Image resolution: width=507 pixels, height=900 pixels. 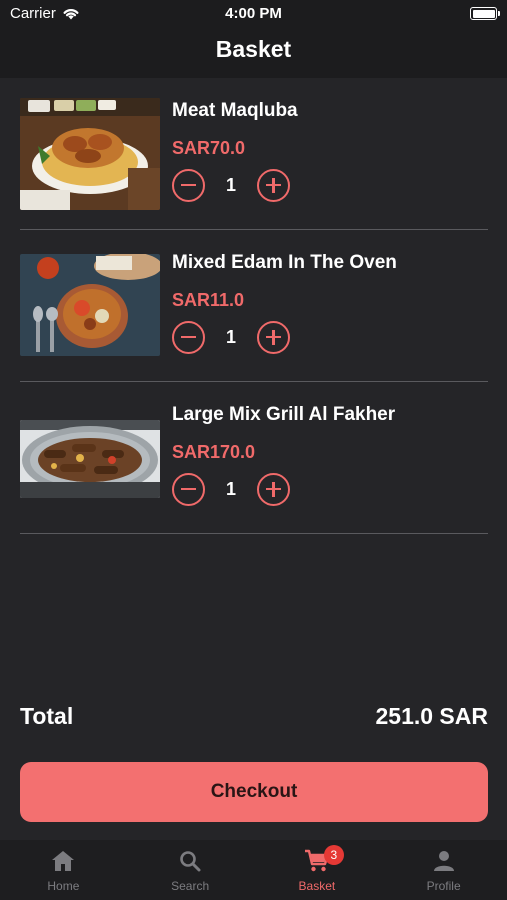 I want to click on tab-basket: 3 Basket, so click(x=317, y=870).